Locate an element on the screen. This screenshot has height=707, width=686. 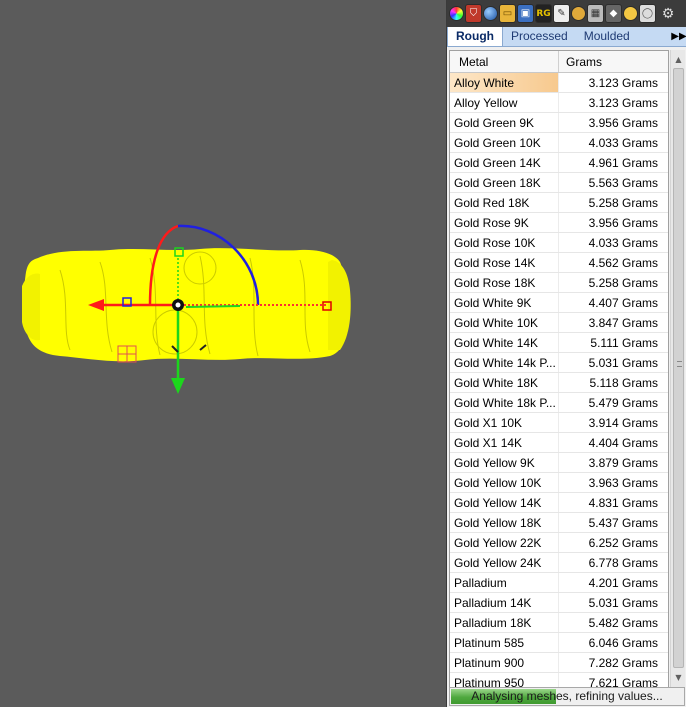
metal-cell: Gold Yellow 14K is located at coordinates (504, 502).